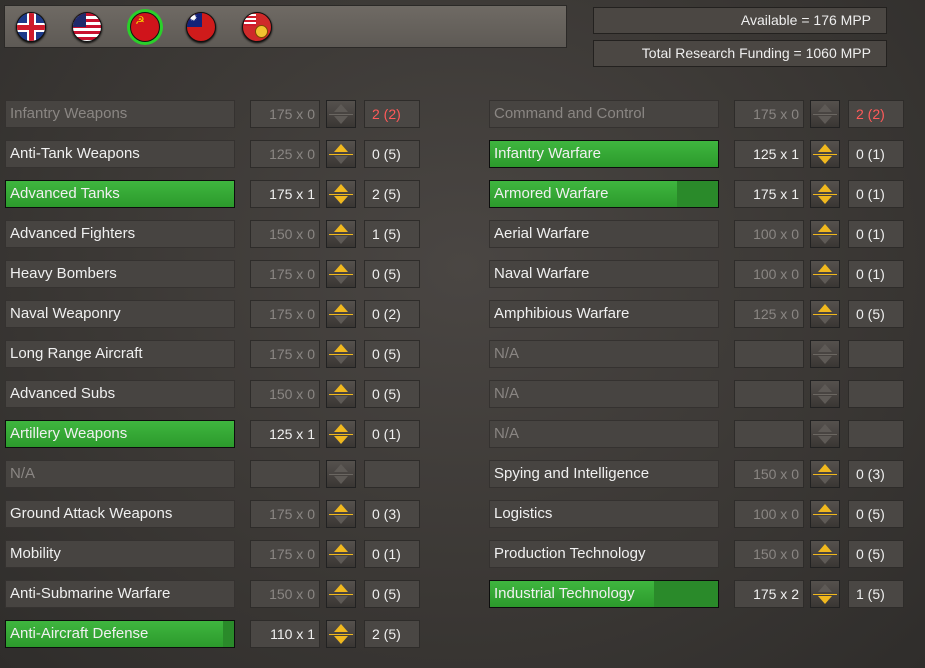 Image resolution: width=925 pixels, height=668 pixels. I want to click on tech-name: Advanced Tanks, so click(120, 194).